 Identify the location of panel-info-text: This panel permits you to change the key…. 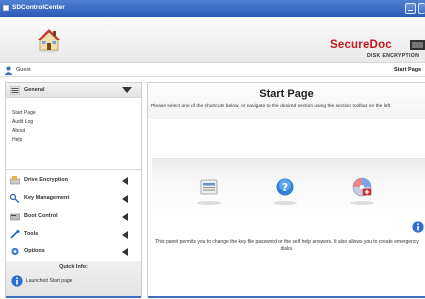
(287, 245).